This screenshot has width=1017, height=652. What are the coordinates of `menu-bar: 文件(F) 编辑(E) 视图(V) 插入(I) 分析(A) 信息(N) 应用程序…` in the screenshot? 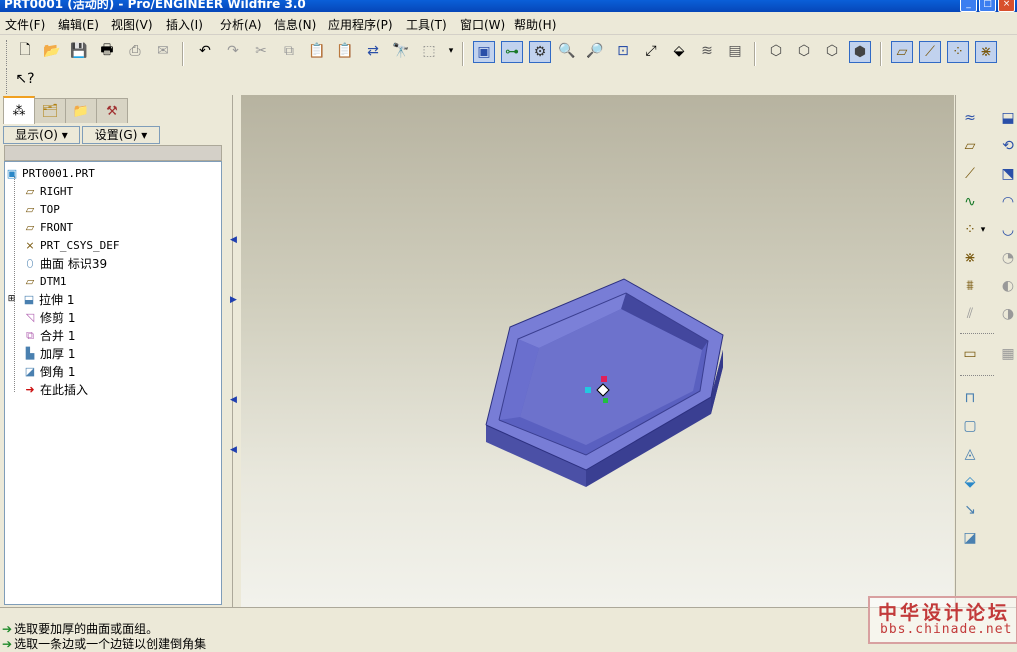 It's located at (508, 24).